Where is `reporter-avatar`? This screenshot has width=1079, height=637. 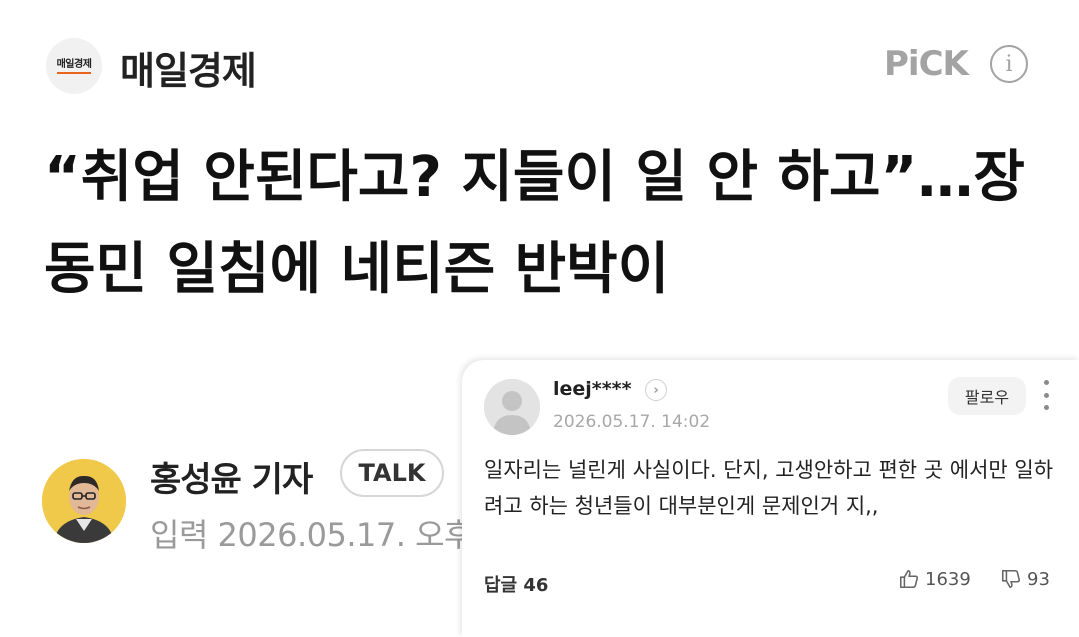 reporter-avatar is located at coordinates (84, 501).